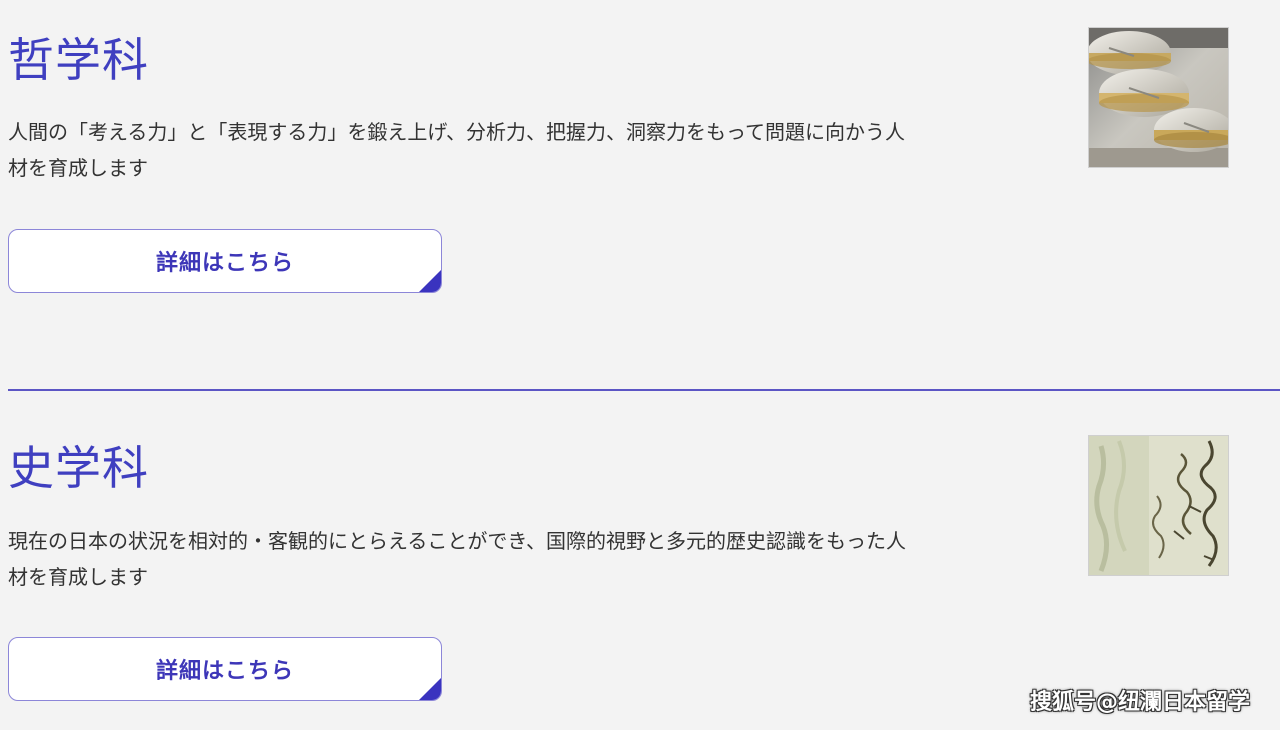  I want to click on calligraphy-image, so click(1158, 505).